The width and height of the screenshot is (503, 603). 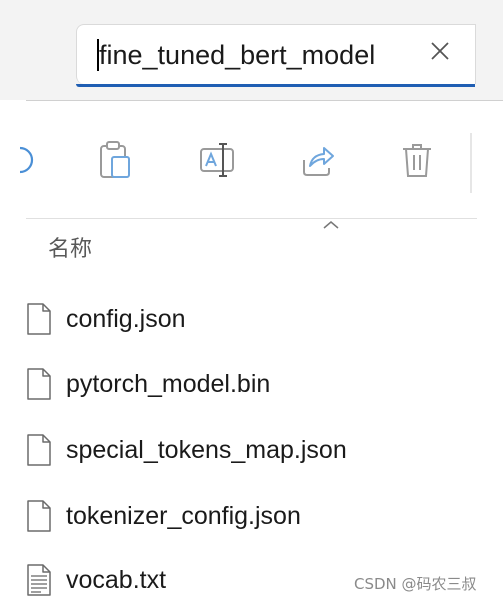 I want to click on file-row-special-tokens-map-json: special_tokens_map.json, so click(x=250, y=450).